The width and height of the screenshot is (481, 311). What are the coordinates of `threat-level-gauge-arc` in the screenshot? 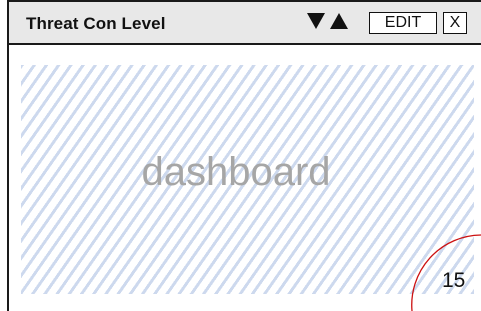 It's located at (446, 272).